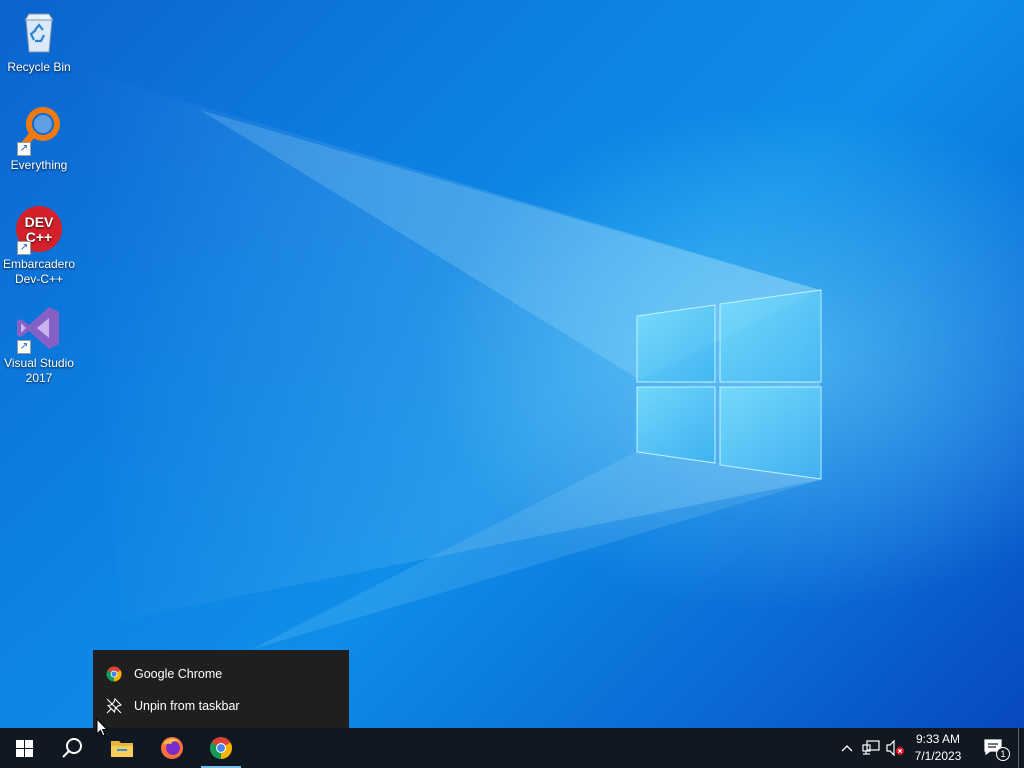 The image size is (1024, 768). What do you see at coordinates (1003, 754) in the screenshot?
I see `notification-count-badge: 1` at bounding box center [1003, 754].